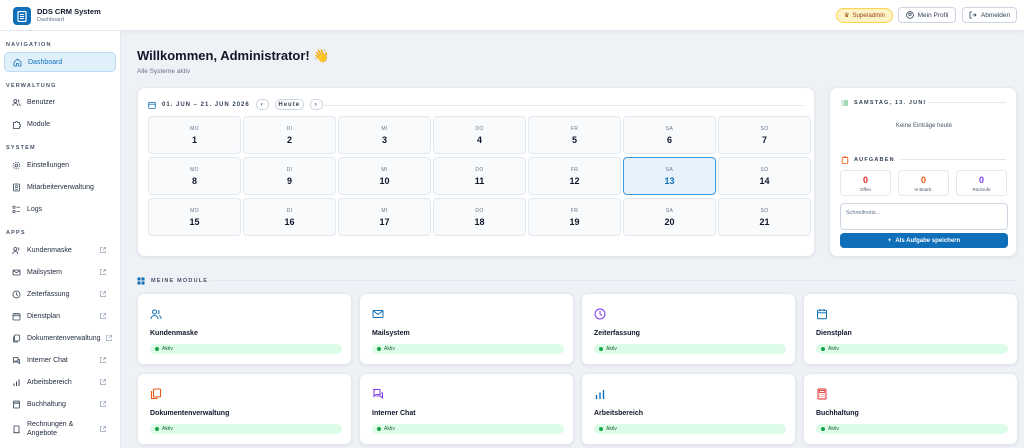 Image resolution: width=1024 pixels, height=448 pixels. Describe the element at coordinates (60, 382) in the screenshot. I see `sidebar-item-arbeitsbereich: Arbeitsbereich` at that location.